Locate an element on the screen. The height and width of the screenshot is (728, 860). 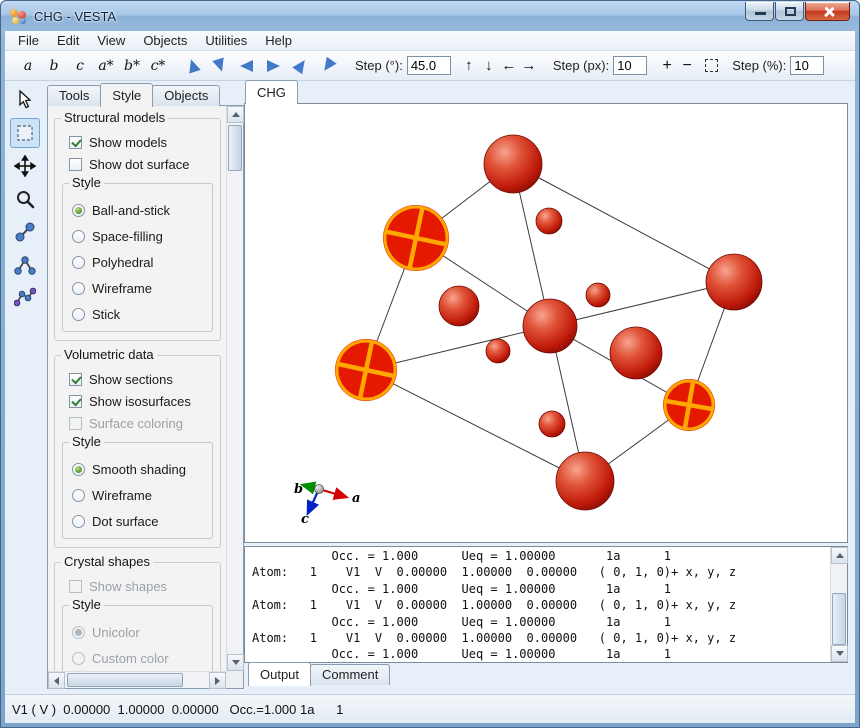
checkbox-show-isosurfaces: Show isosurfaces is located at coordinates (142, 401).